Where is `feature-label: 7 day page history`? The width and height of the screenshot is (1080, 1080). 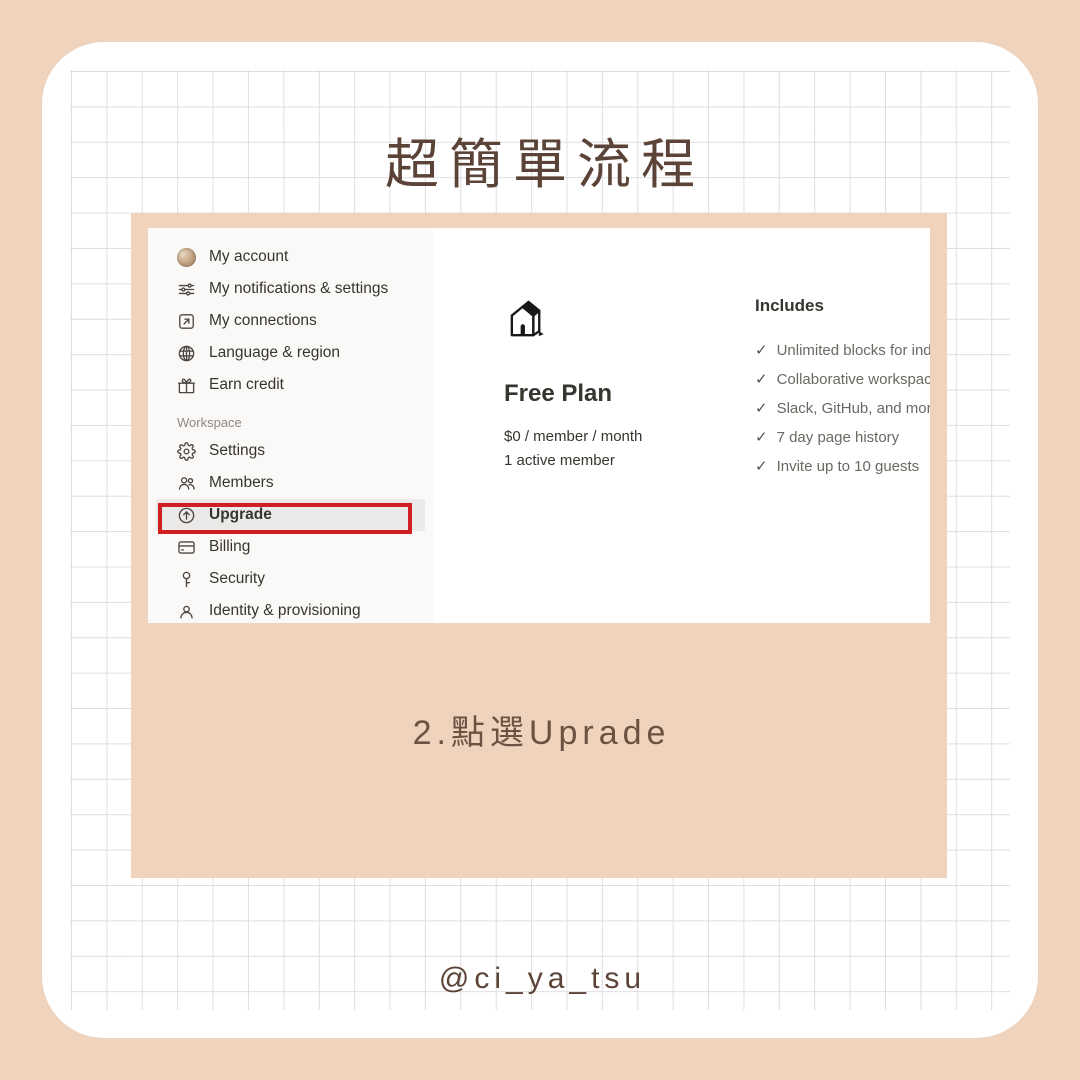
feature-label: 7 day page history is located at coordinates (838, 437).